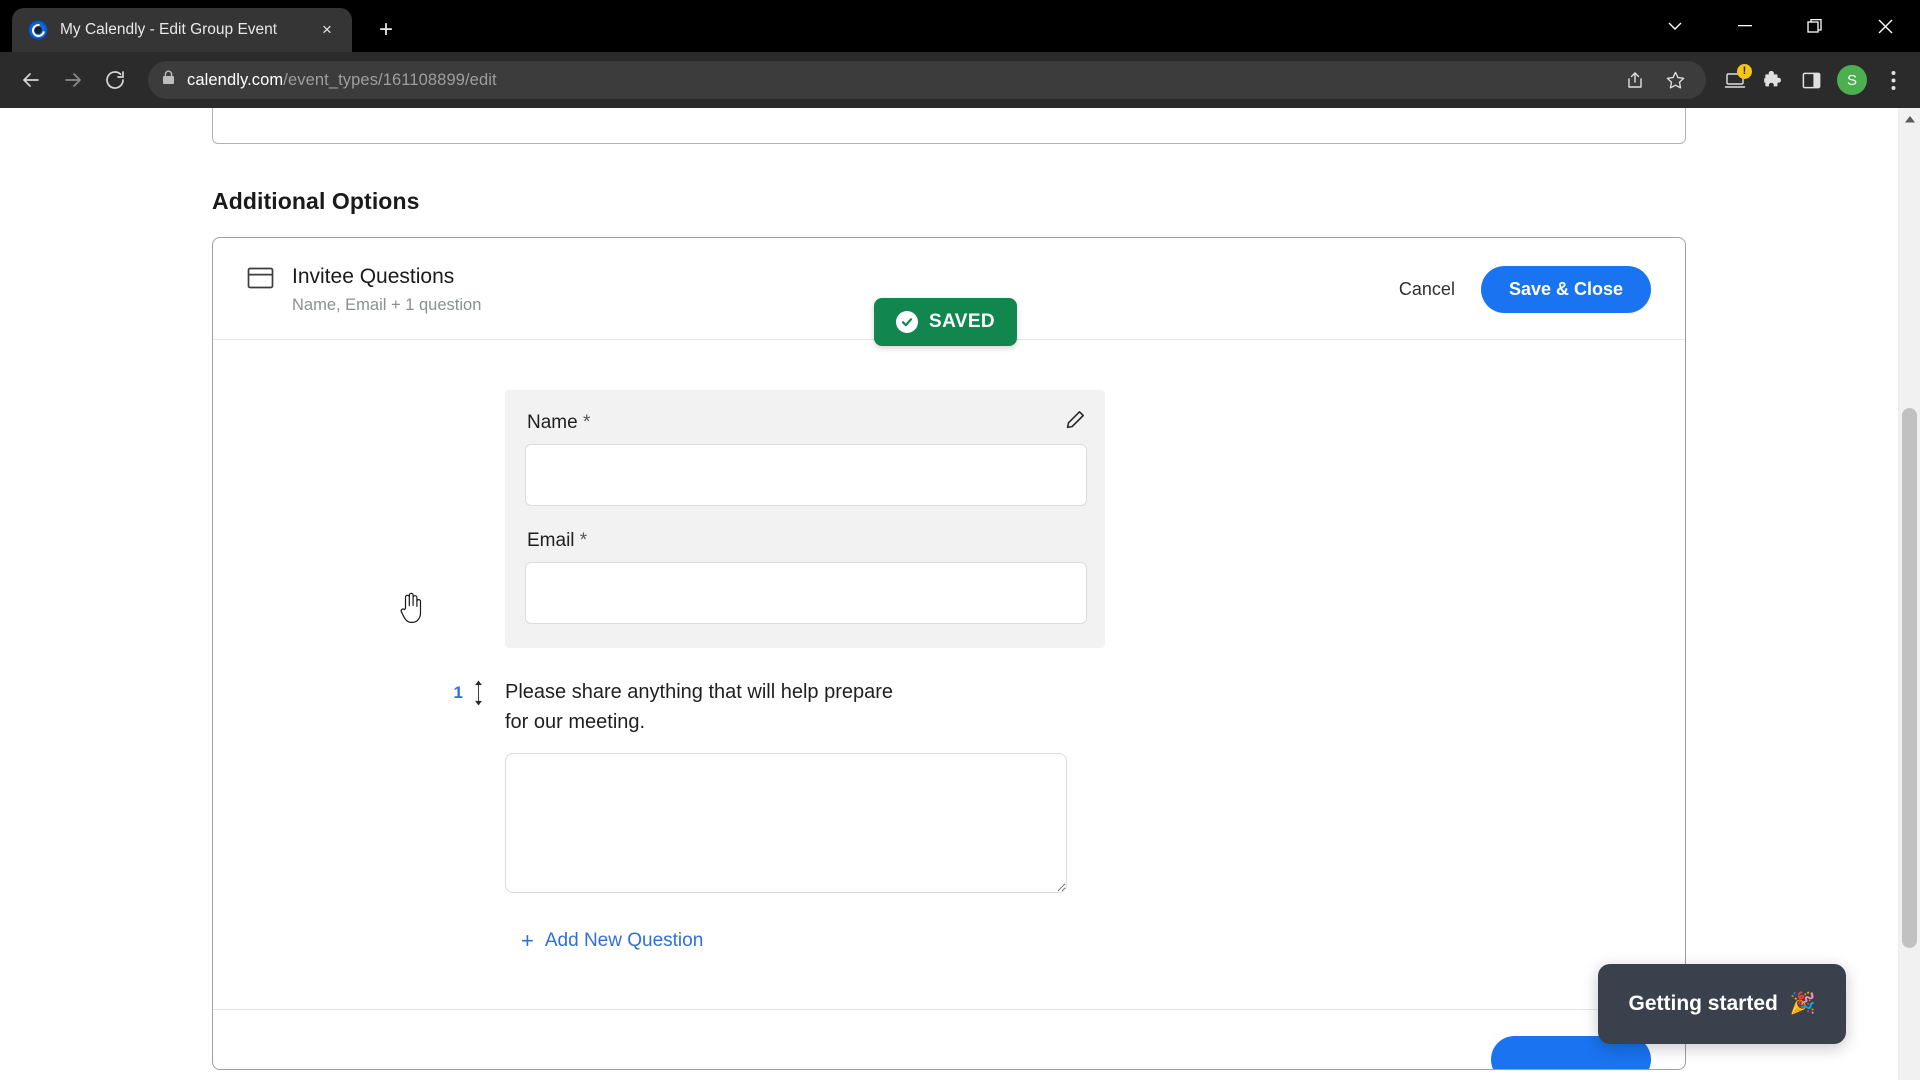 The height and width of the screenshot is (1080, 1920). Describe the element at coordinates (1675, 26) in the screenshot. I see `chevron-down-icon` at that location.